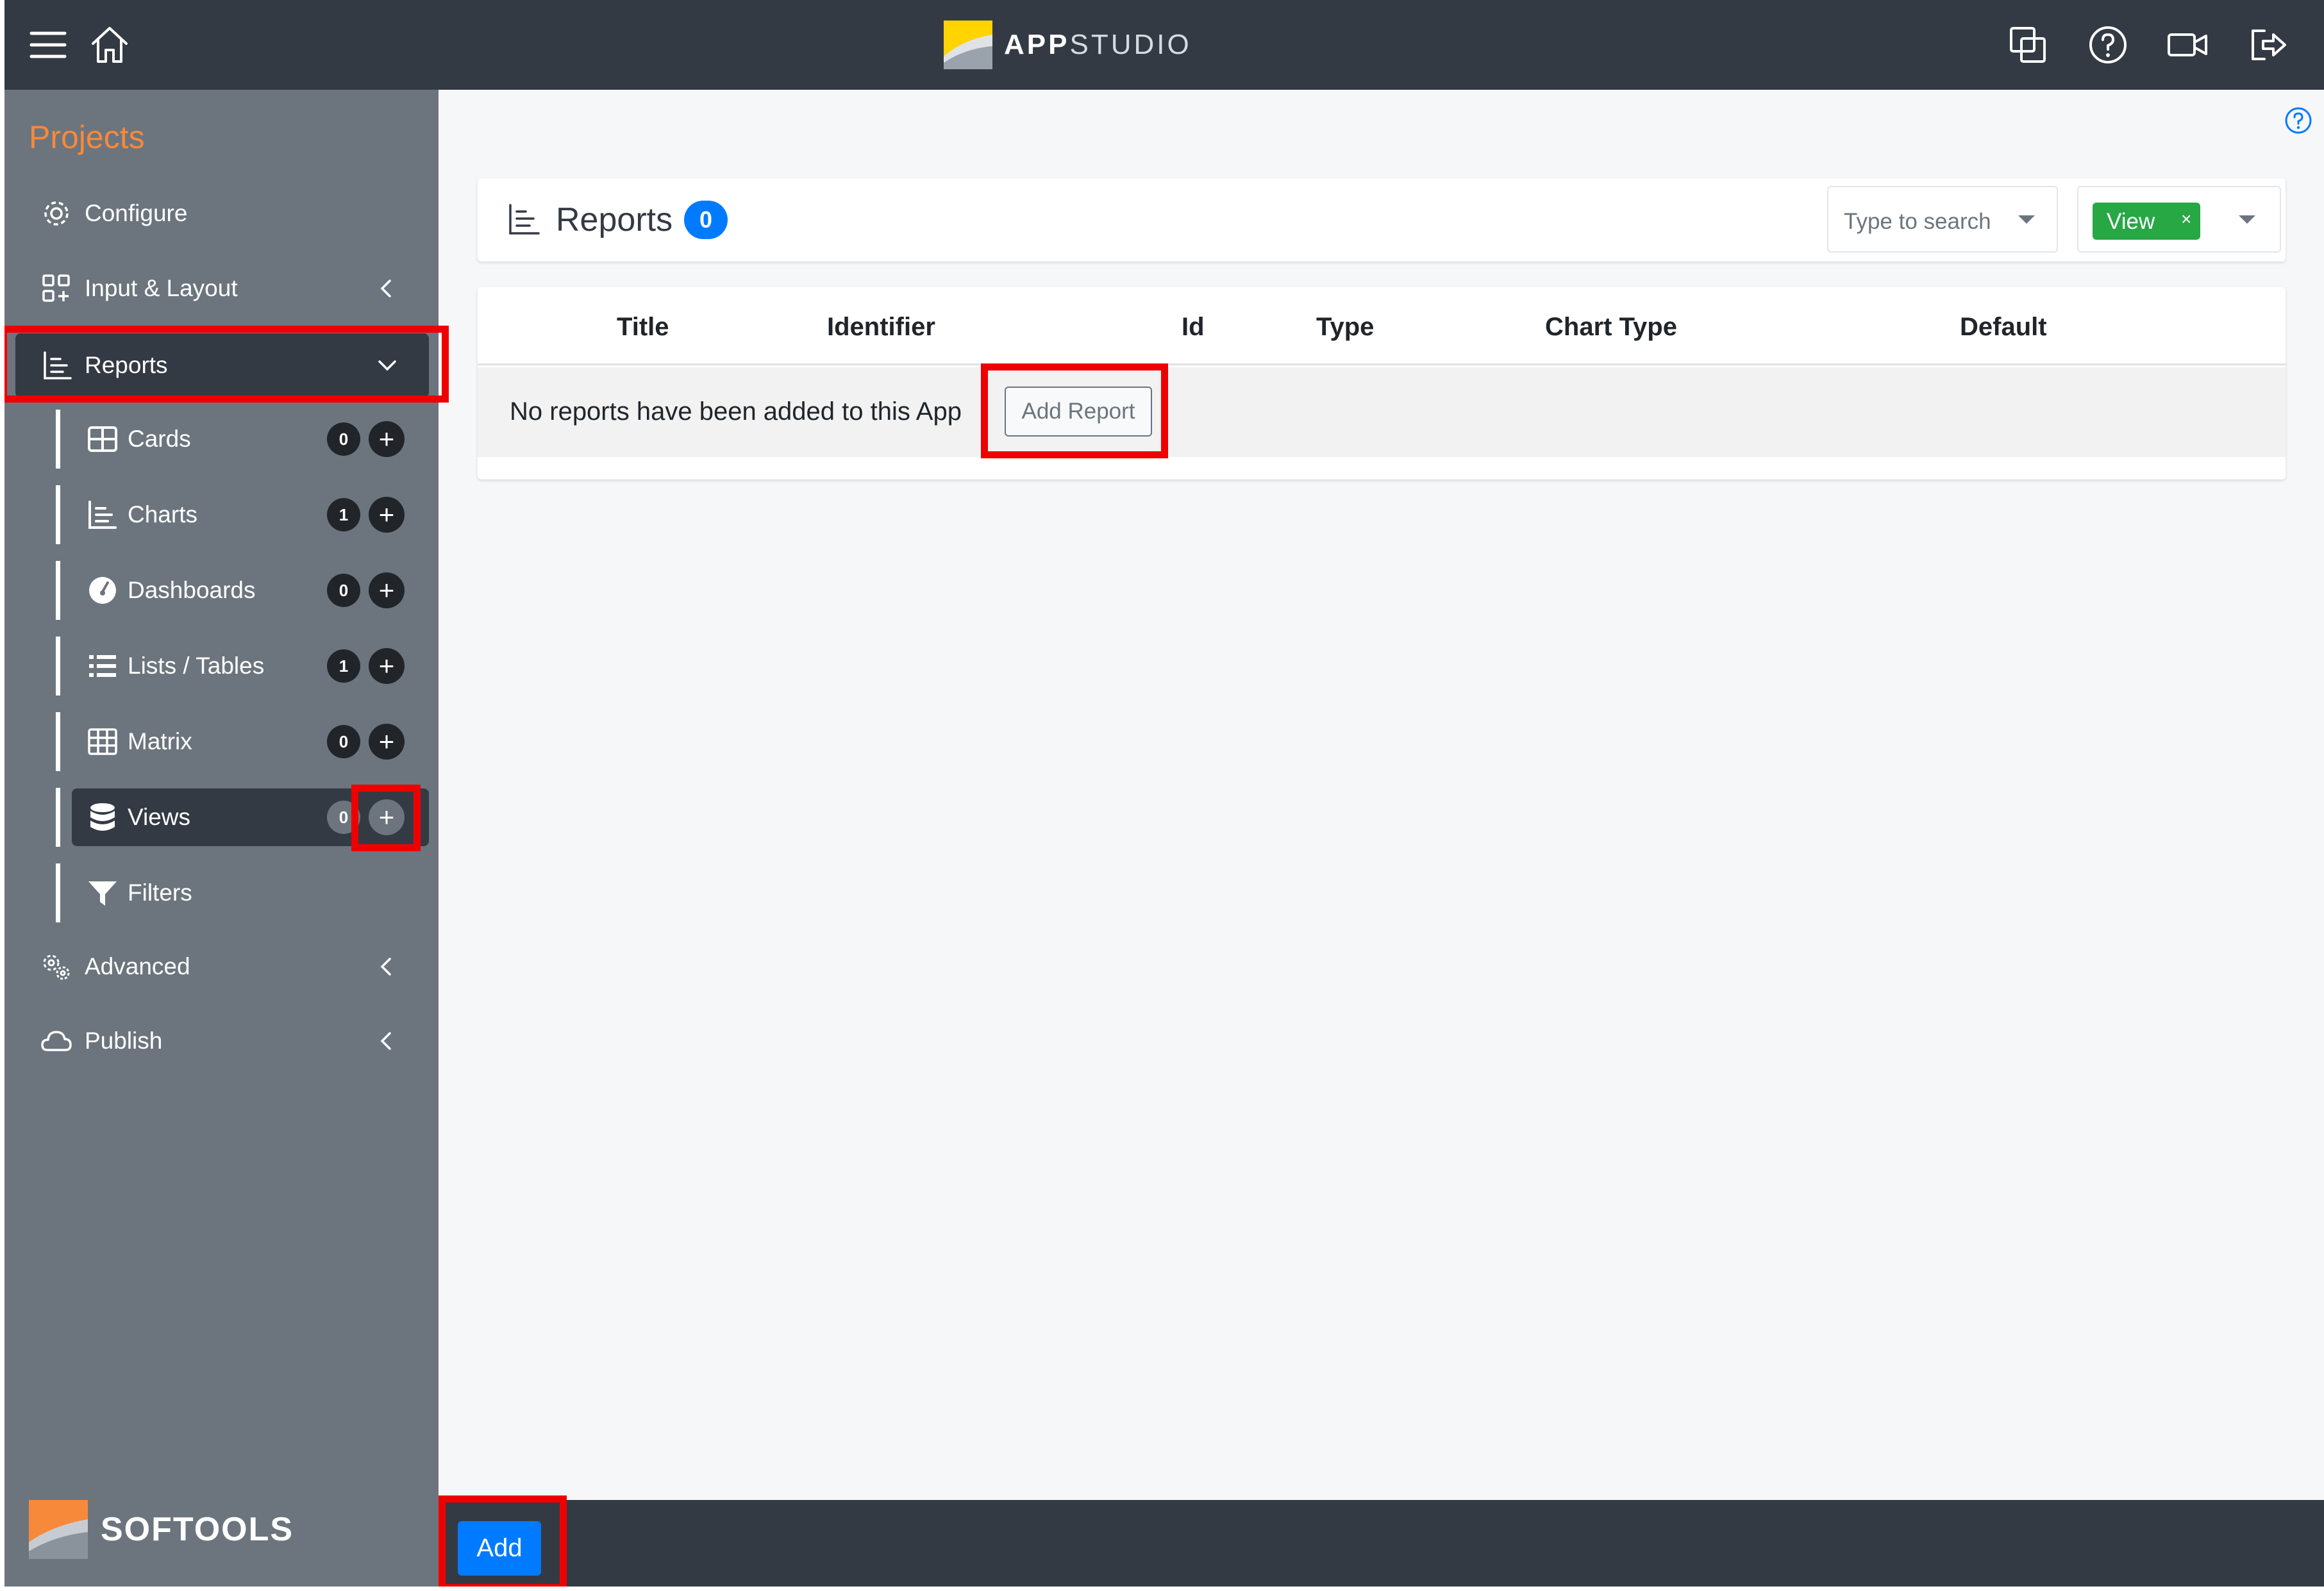 The height and width of the screenshot is (1591, 2324). Describe the element at coordinates (2108, 45) in the screenshot. I see `help-circle-icon` at that location.